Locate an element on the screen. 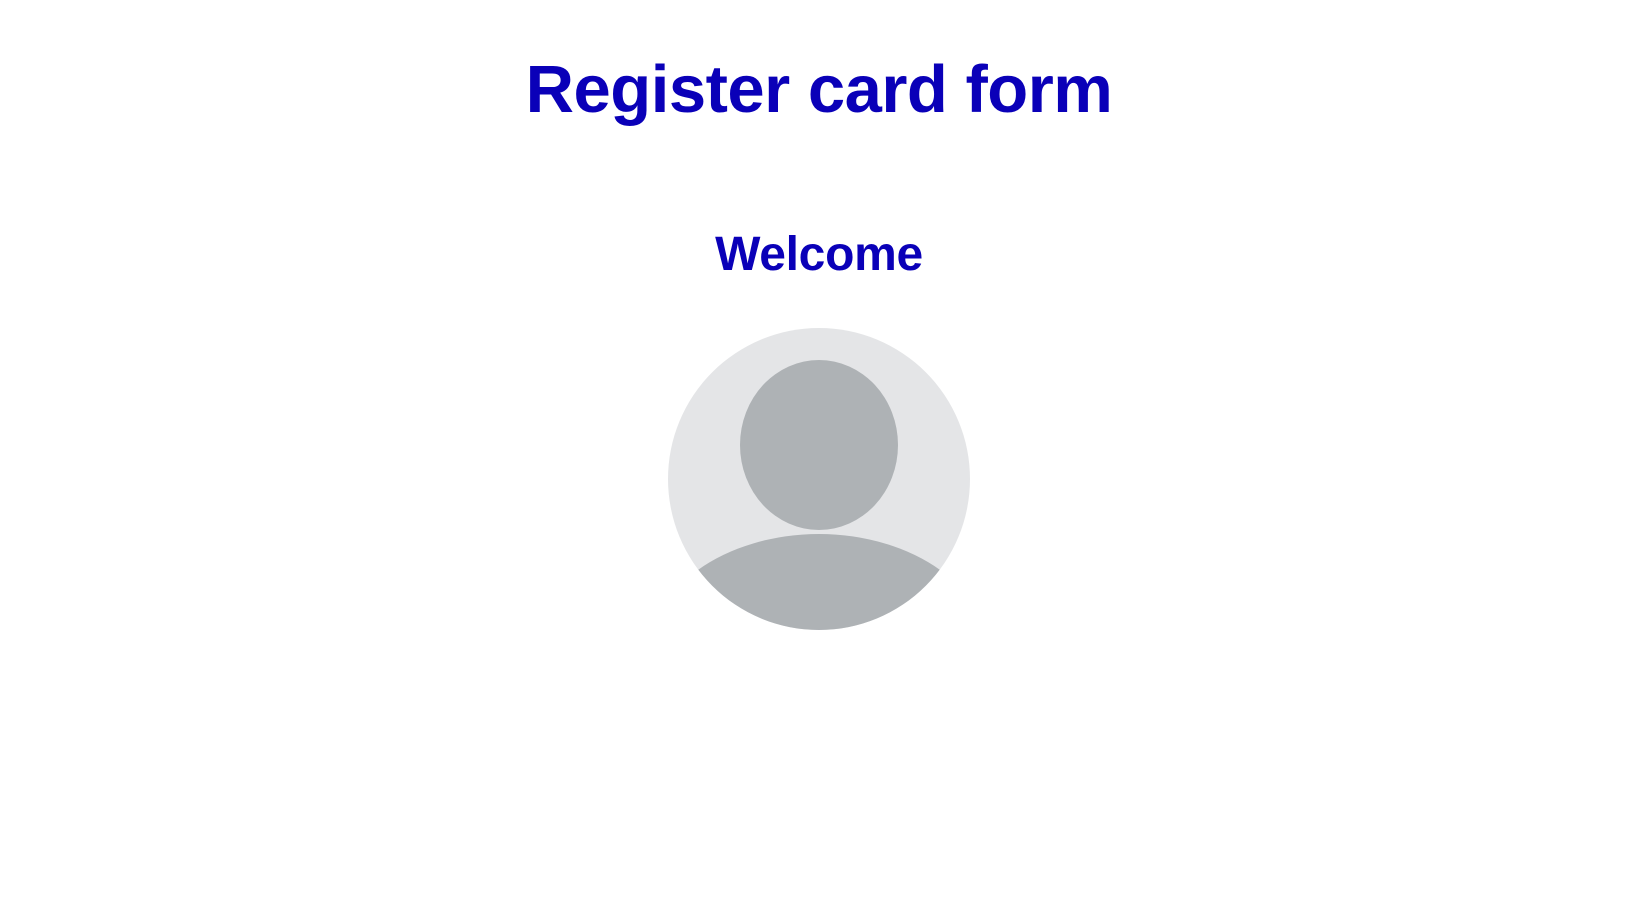 The width and height of the screenshot is (1638, 908). welcome-heading: Welcome is located at coordinates (819, 254).